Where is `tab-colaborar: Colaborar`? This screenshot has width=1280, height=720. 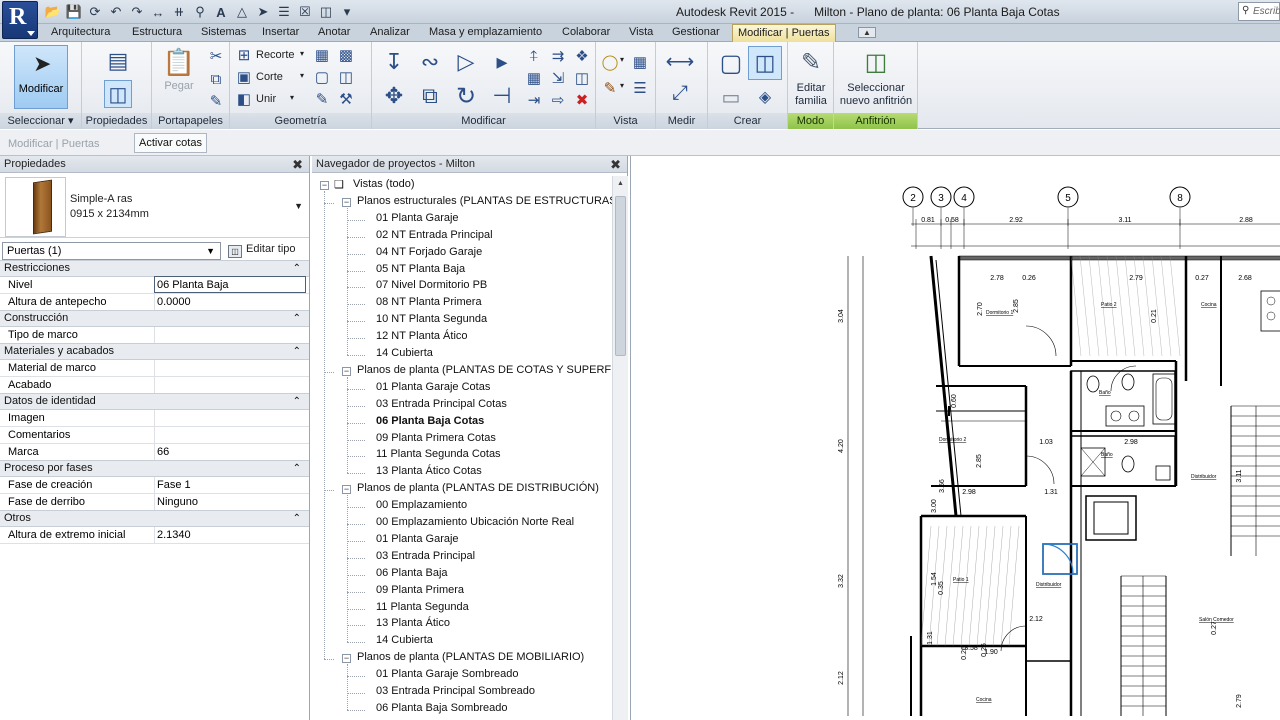 tab-colaborar: Colaborar is located at coordinates (586, 32).